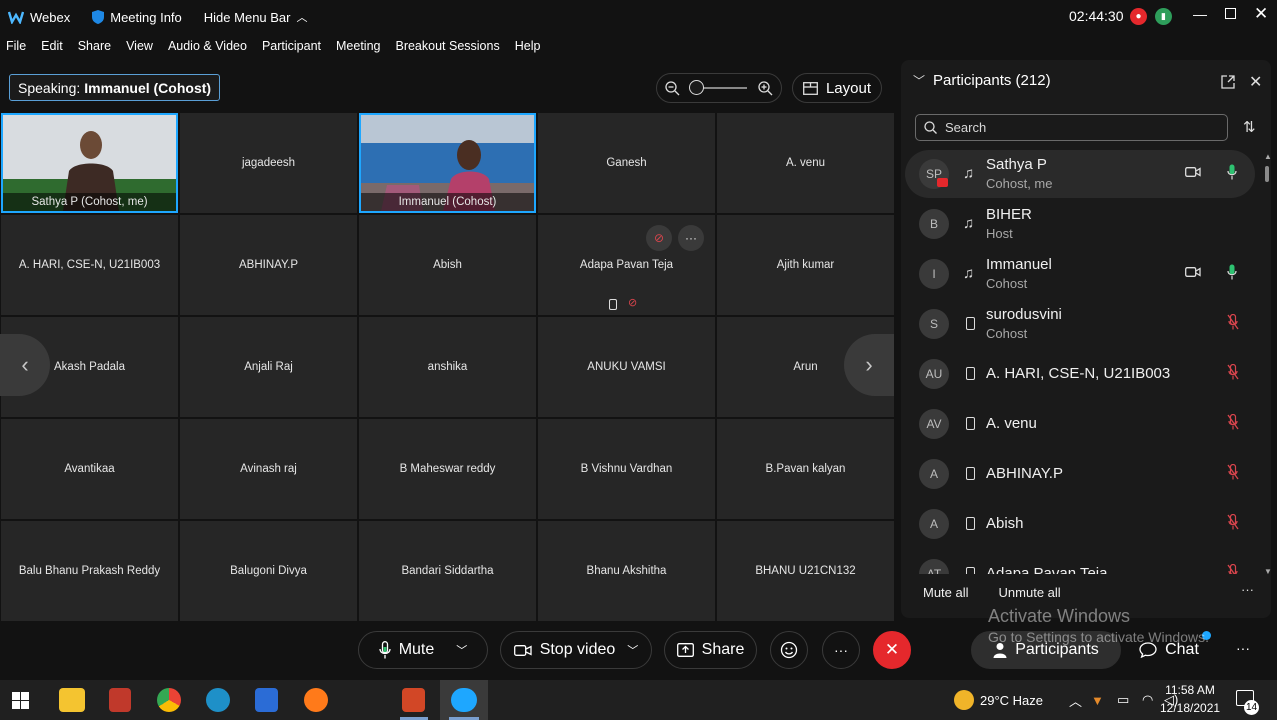 This screenshot has width=1277, height=720. Describe the element at coordinates (218, 700) in the screenshot. I see `edge-icon` at that location.